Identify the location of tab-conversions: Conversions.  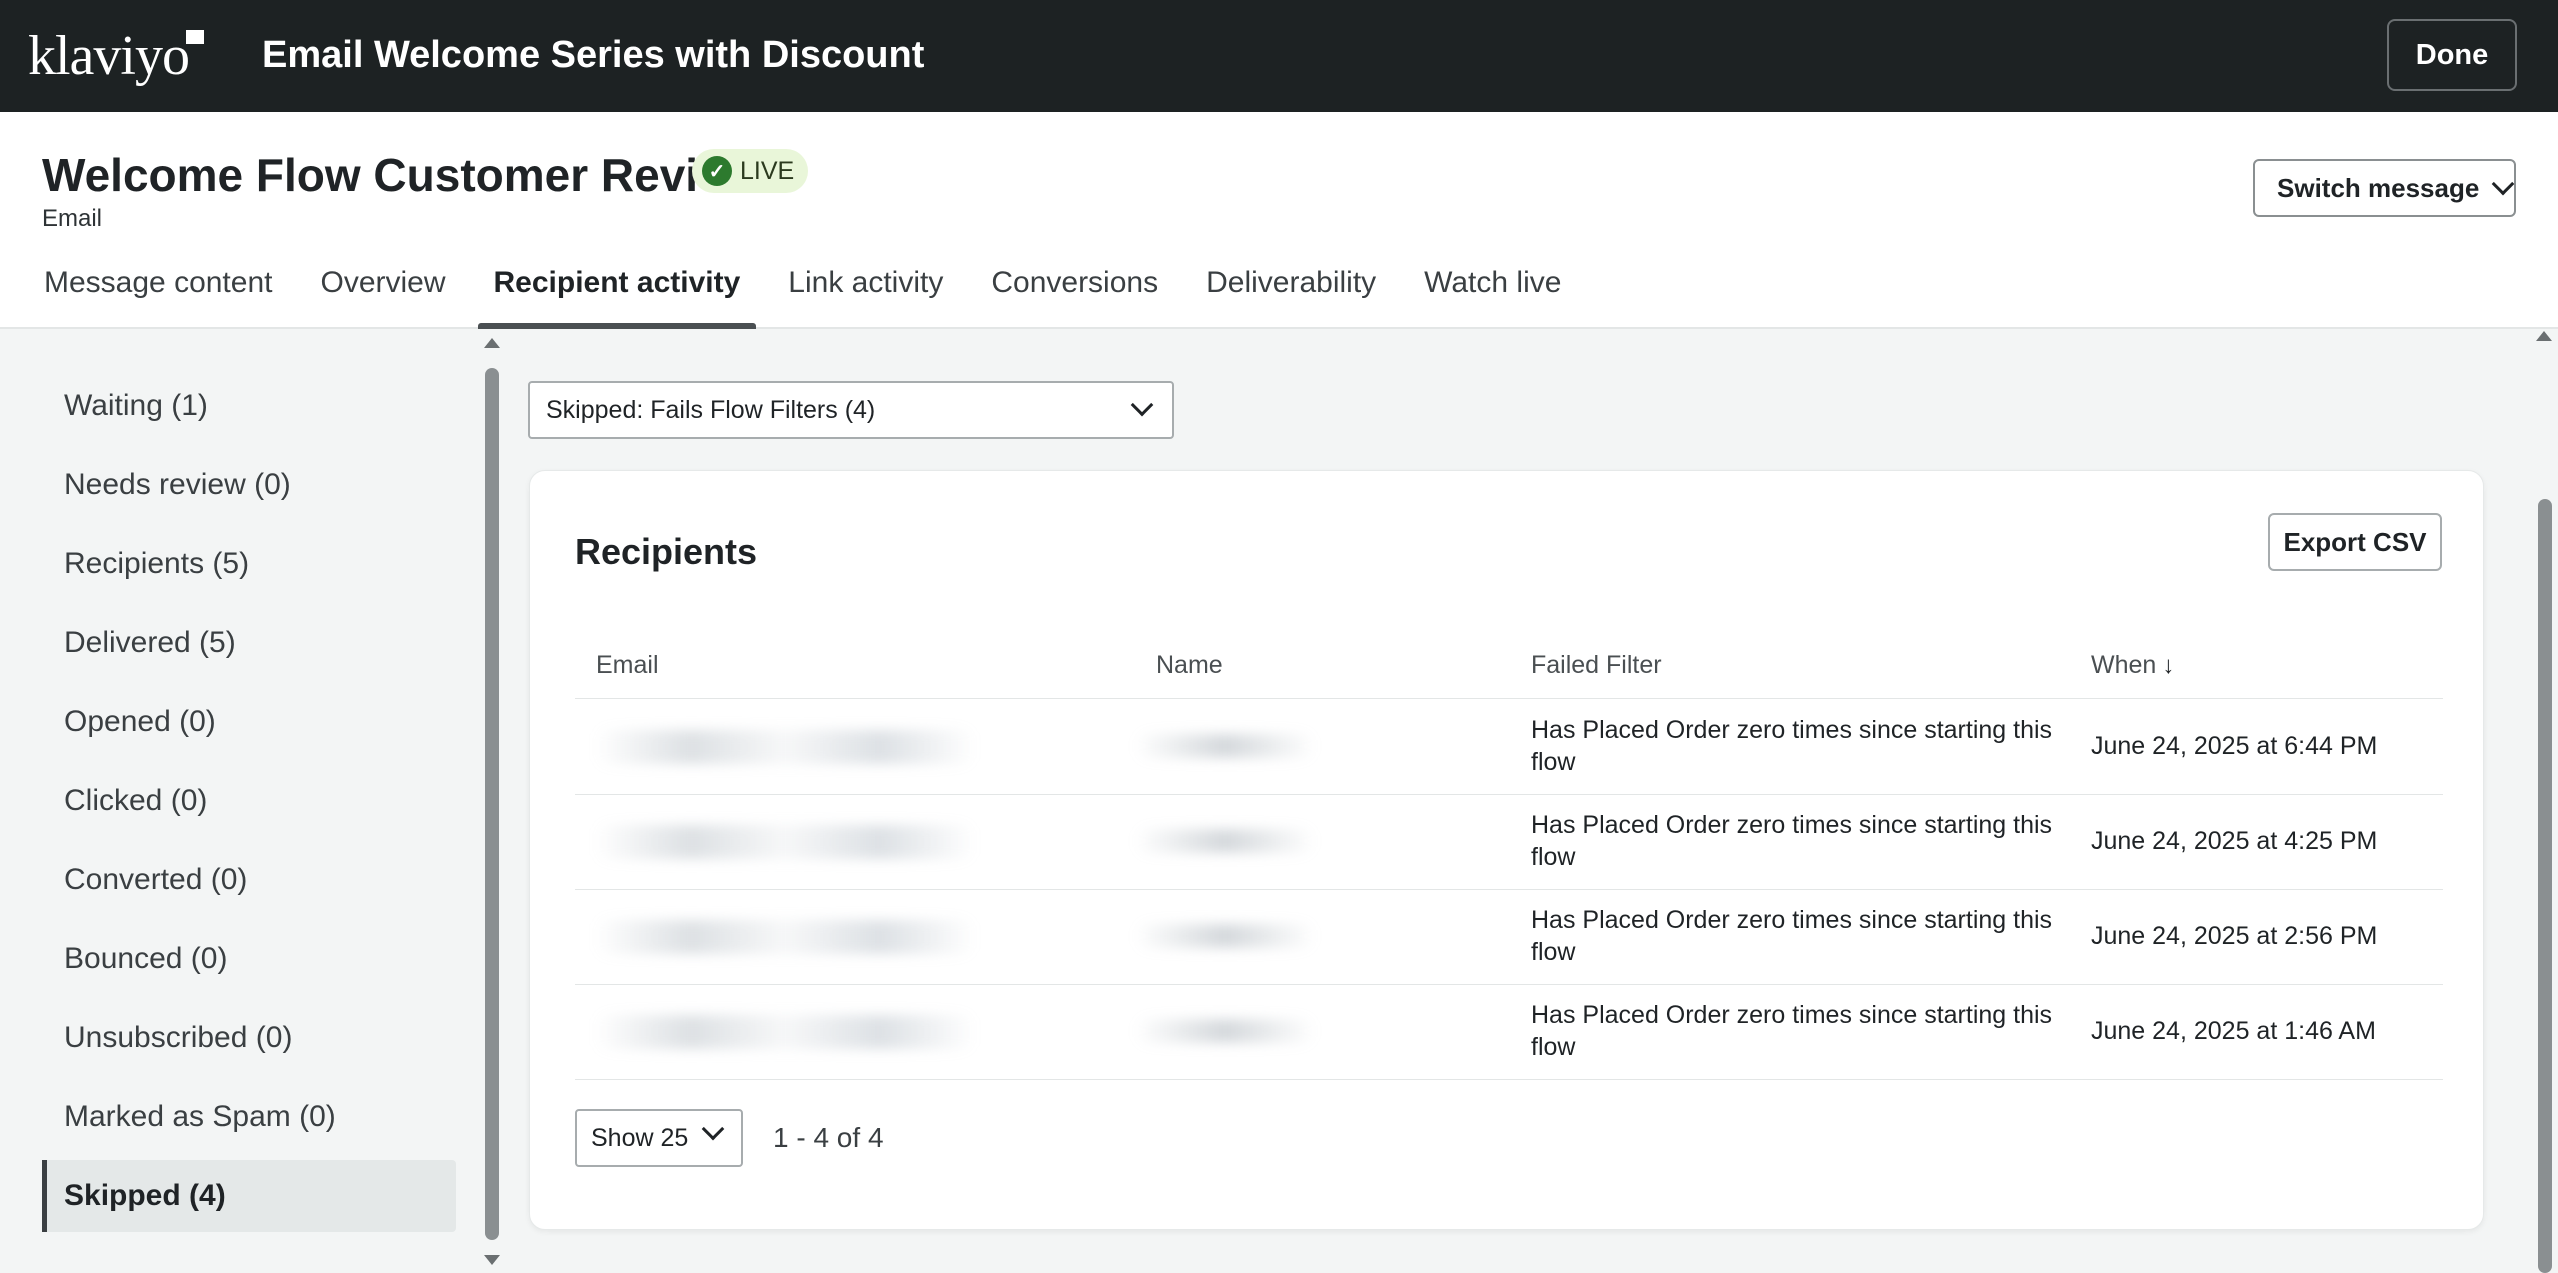
(1074, 293).